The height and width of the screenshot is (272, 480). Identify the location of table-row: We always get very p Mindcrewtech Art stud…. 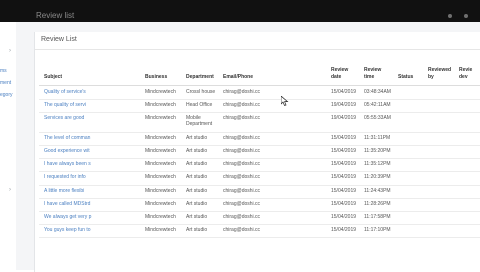
(259, 218).